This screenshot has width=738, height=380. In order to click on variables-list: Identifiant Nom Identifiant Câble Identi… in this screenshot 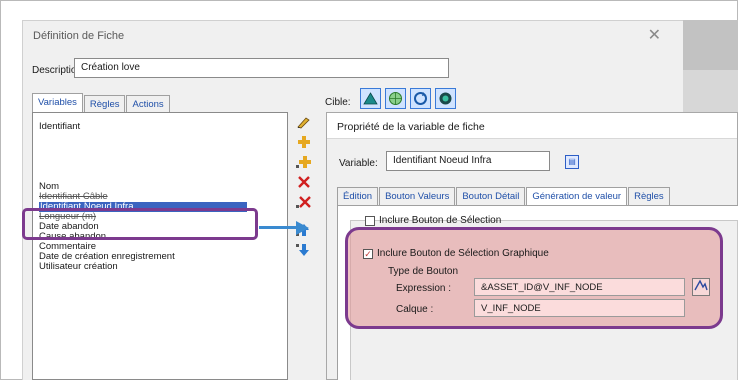, I will do `click(143, 197)`.